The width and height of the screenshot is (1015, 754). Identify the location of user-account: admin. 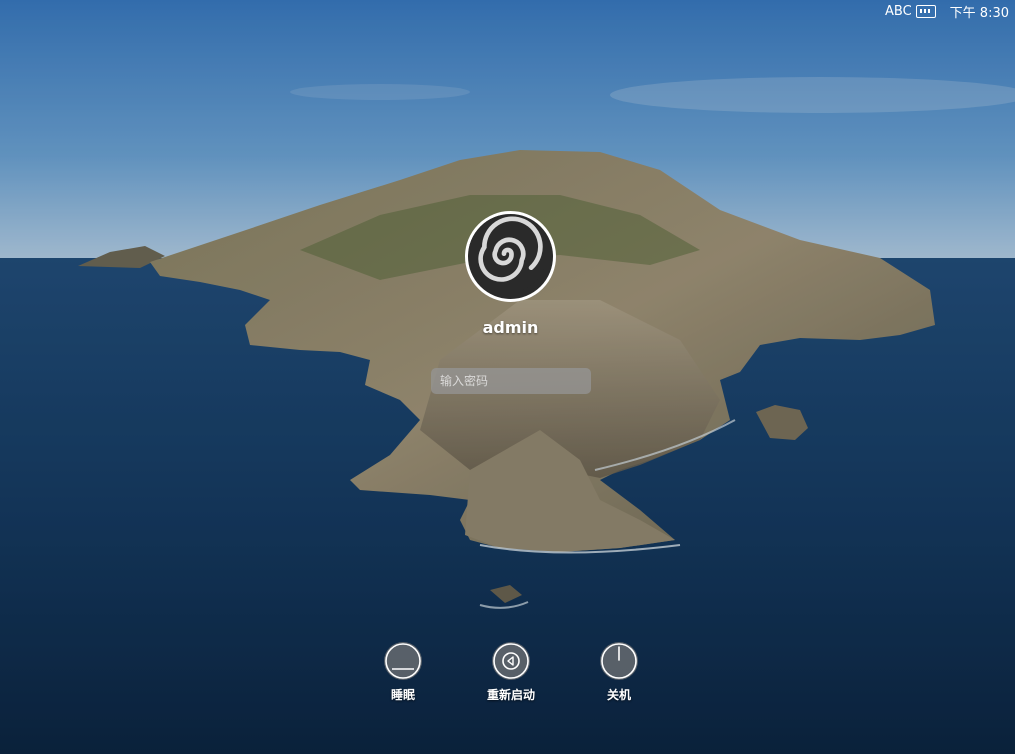
(510, 274).